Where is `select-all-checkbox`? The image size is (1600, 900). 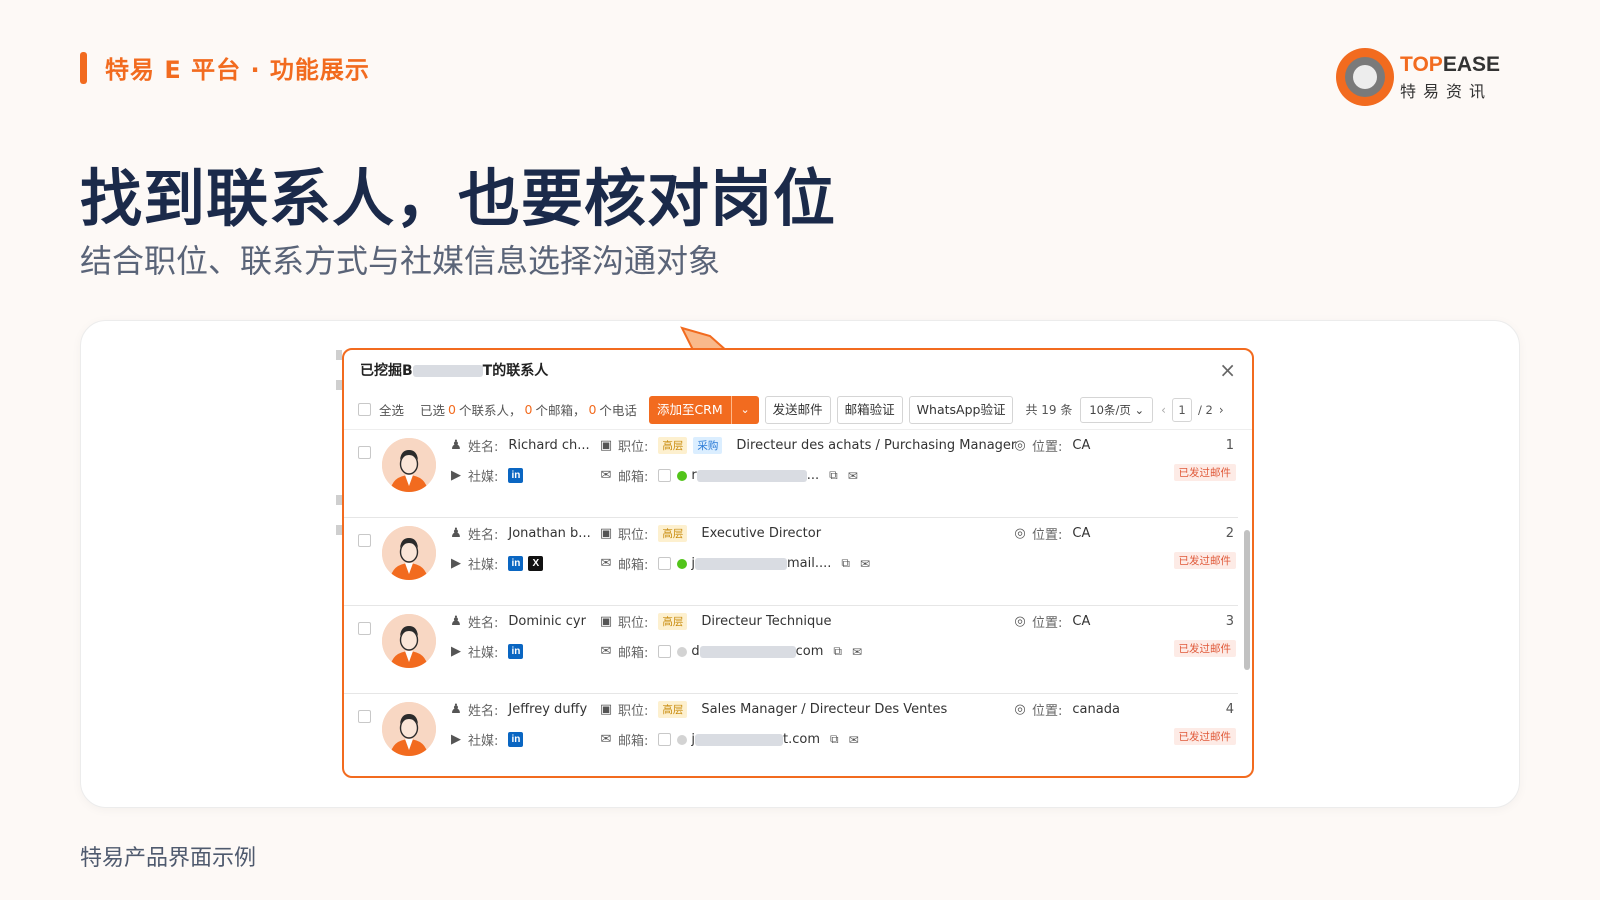 select-all-checkbox is located at coordinates (364, 409).